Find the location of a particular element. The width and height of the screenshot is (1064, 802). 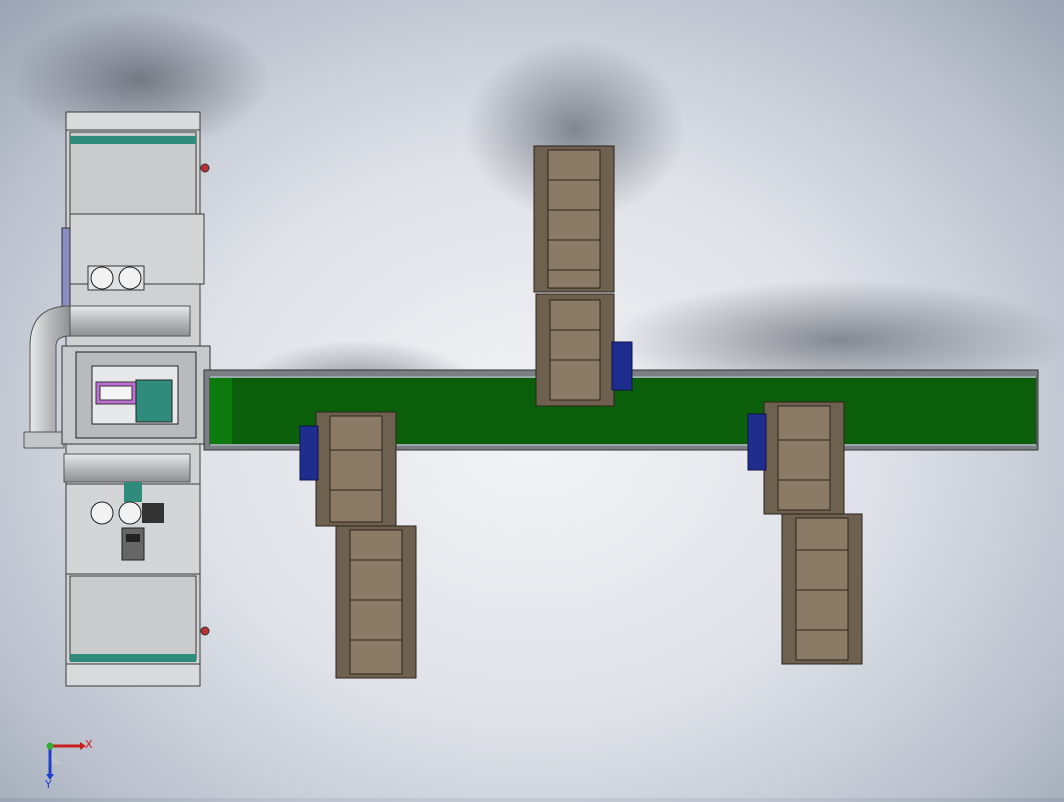

origin-dot is located at coordinates (50, 746).